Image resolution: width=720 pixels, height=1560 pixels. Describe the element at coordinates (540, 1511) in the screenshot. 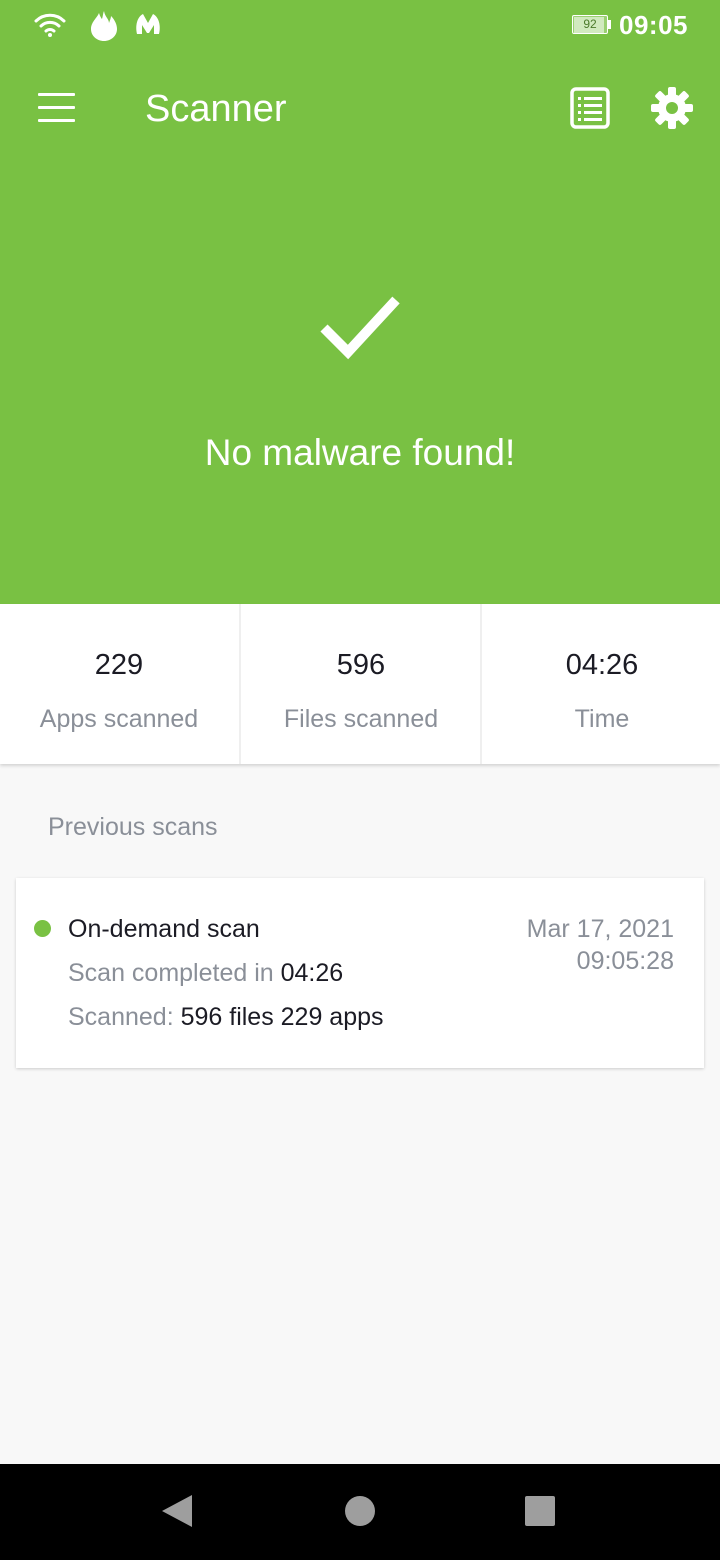

I see `recents-icon` at that location.